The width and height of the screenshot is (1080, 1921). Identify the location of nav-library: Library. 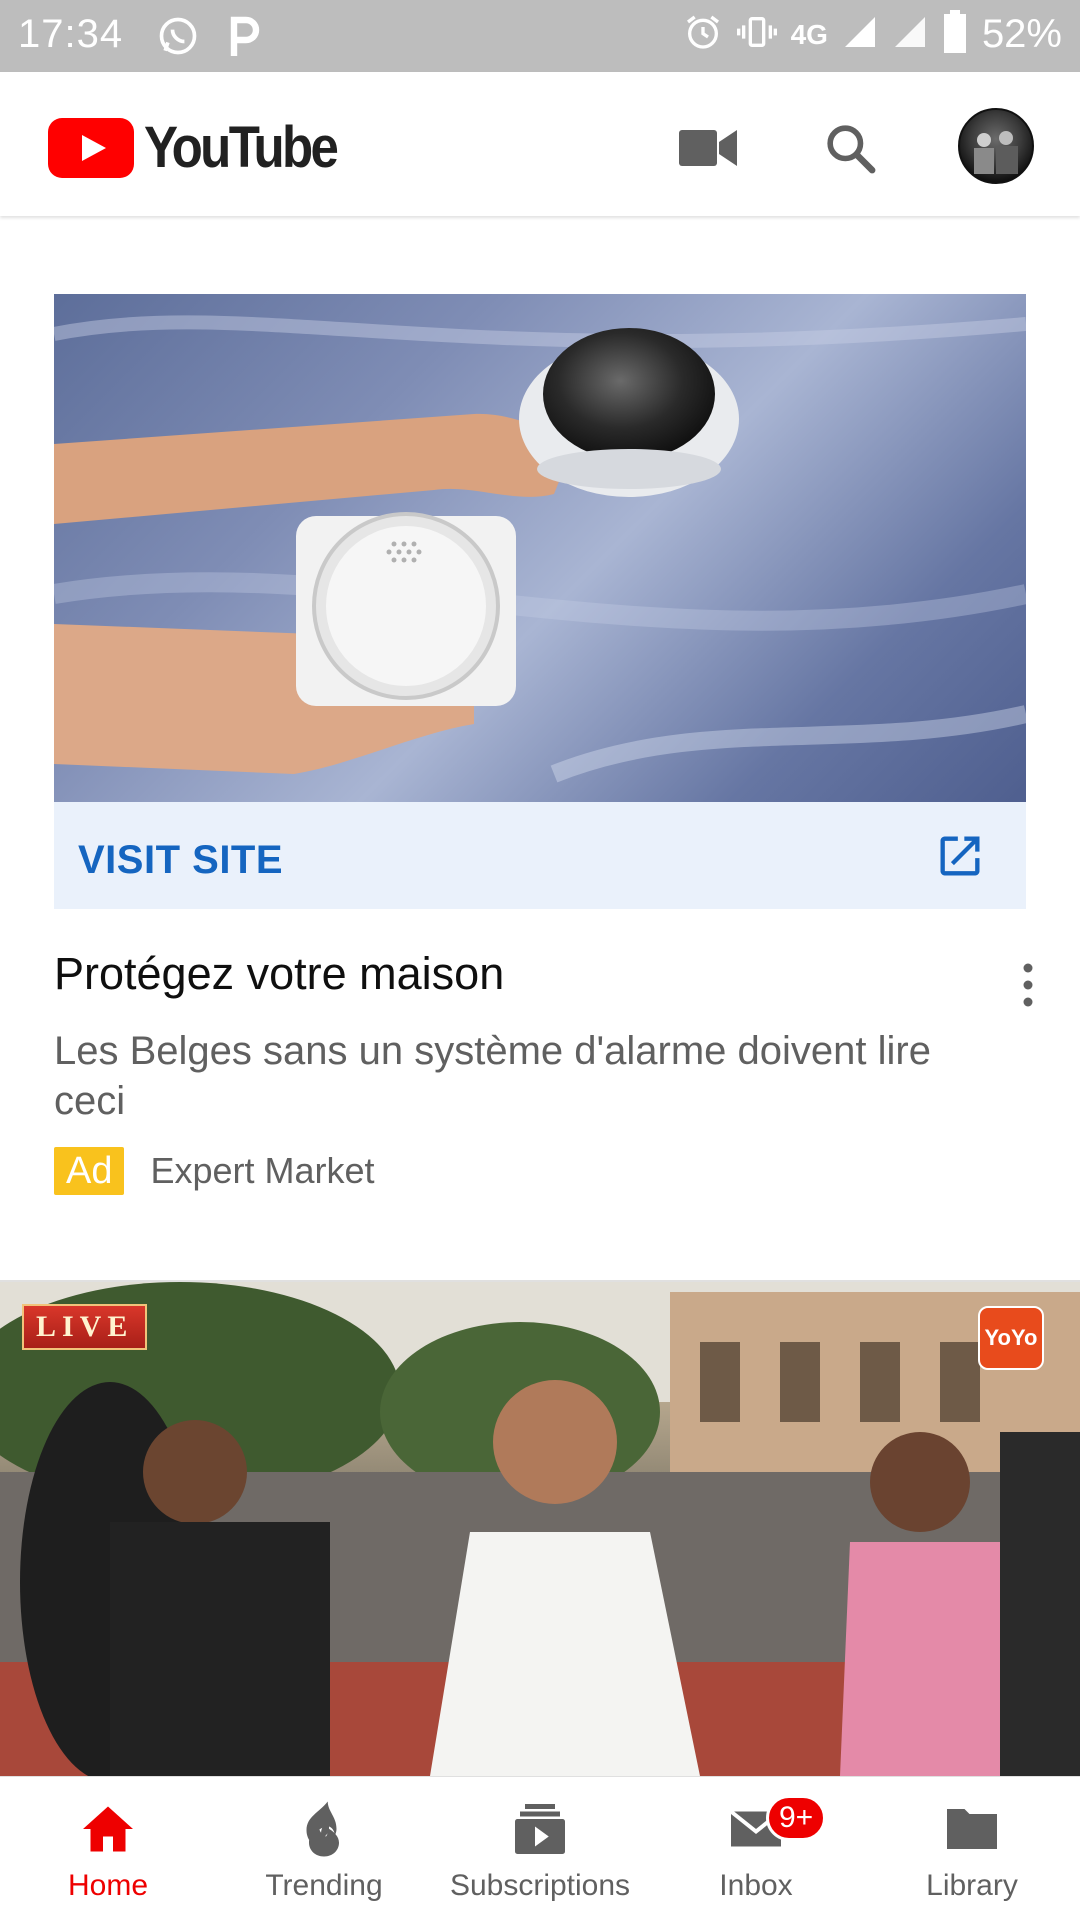
(972, 1849).